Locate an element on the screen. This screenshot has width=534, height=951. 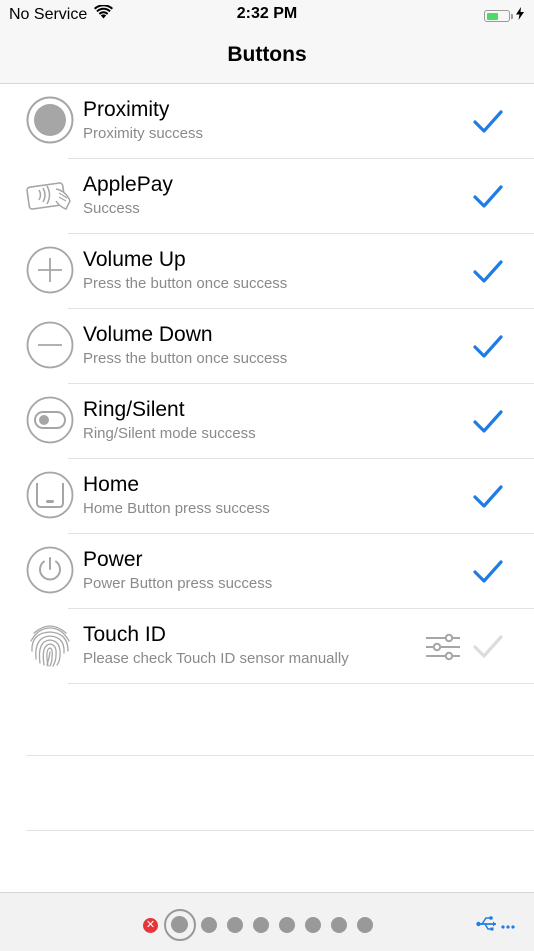
battery-cap is located at coordinates (512, 16).